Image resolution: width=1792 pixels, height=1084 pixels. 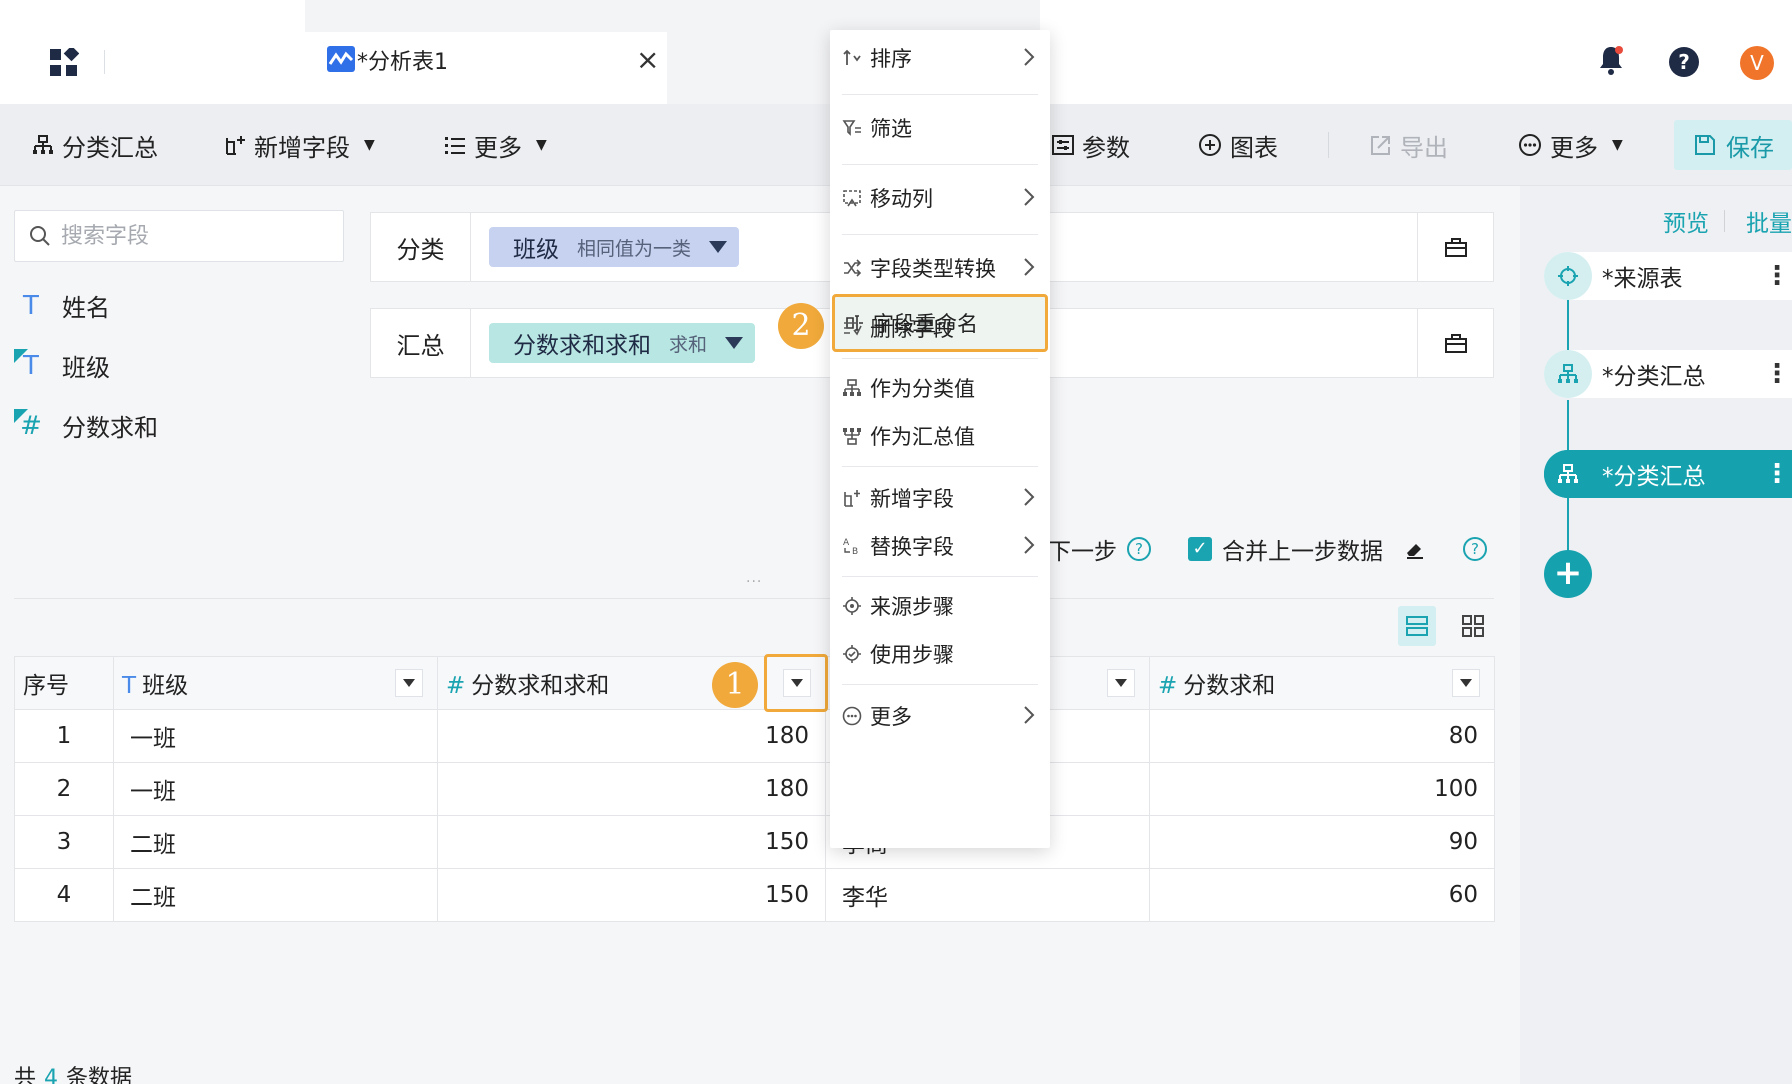 What do you see at coordinates (940, 268) in the screenshot?
I see `menu-item-type-convert: 字段类型转换` at bounding box center [940, 268].